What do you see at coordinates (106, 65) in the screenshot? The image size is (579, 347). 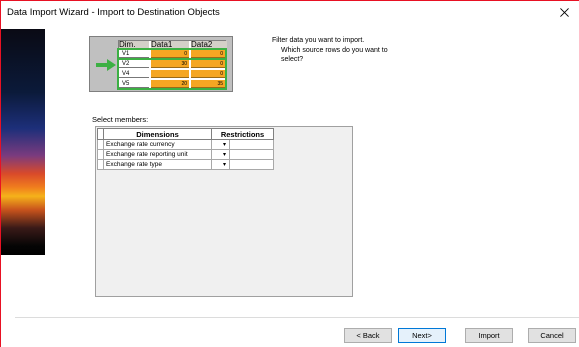 I see `arrow-right-icon` at bounding box center [106, 65].